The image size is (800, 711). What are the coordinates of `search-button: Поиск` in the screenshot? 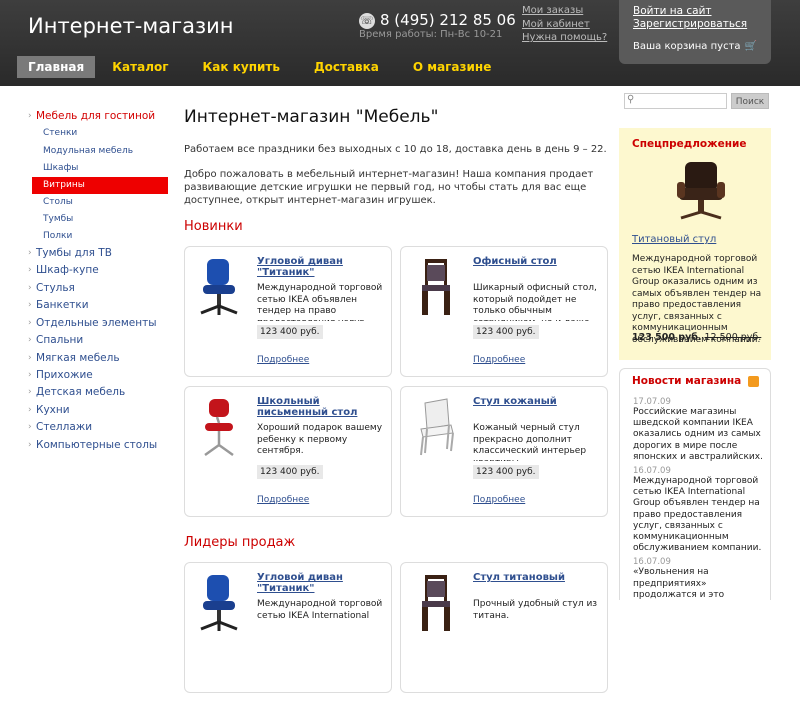 It's located at (750, 101).